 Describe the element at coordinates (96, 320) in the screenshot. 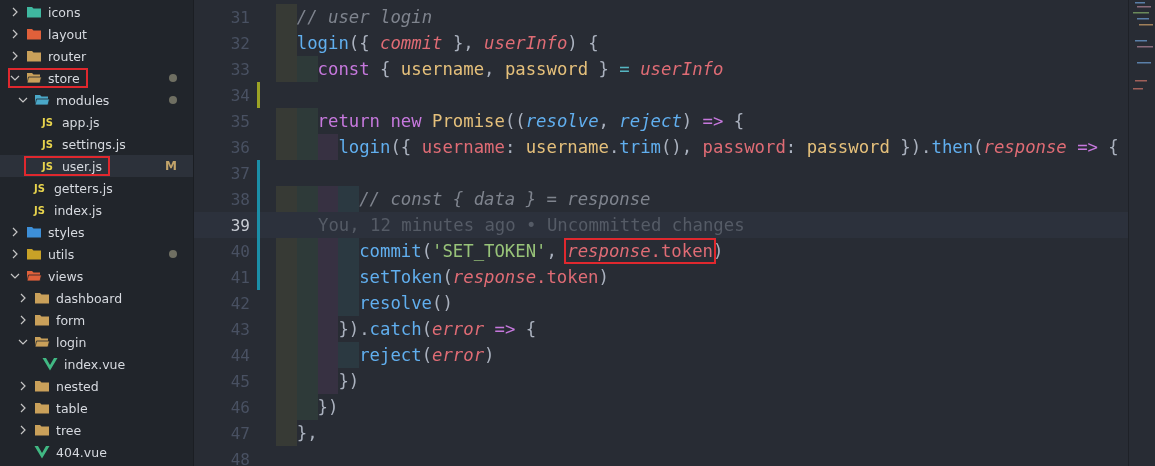

I see `tree-item: form` at that location.